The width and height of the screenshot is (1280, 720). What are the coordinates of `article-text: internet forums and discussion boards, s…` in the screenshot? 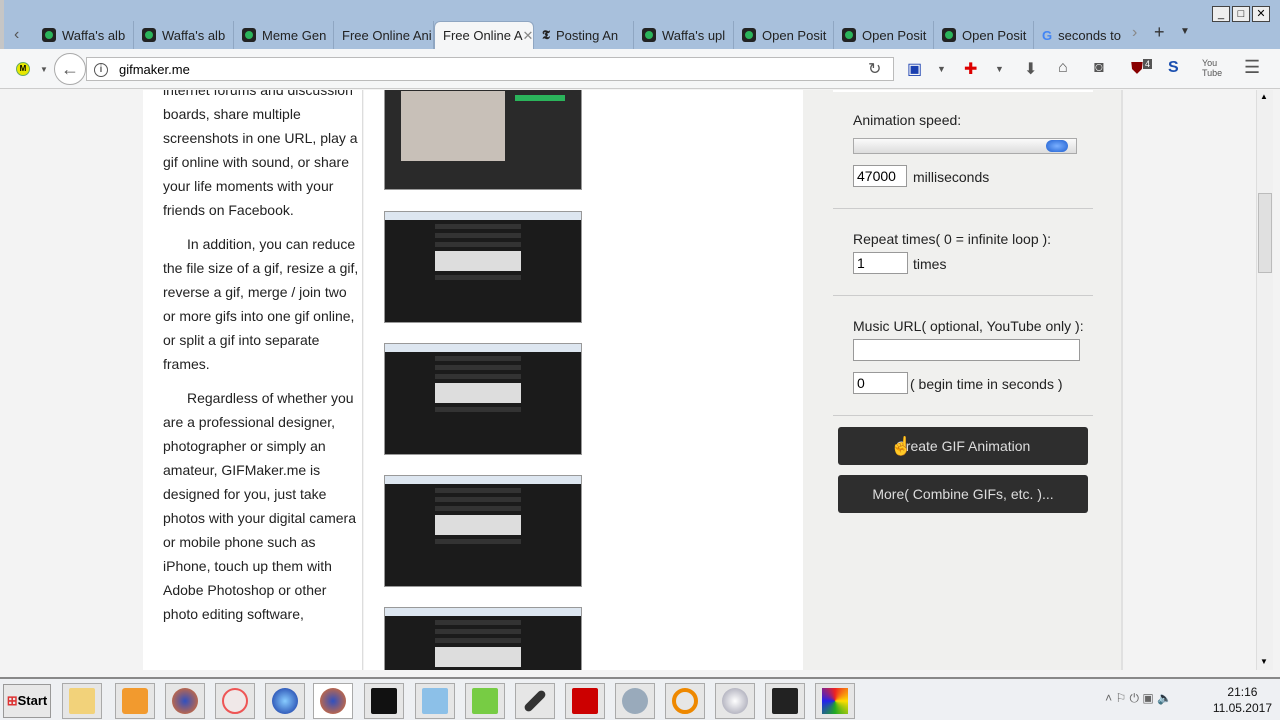 It's located at (253, 380).